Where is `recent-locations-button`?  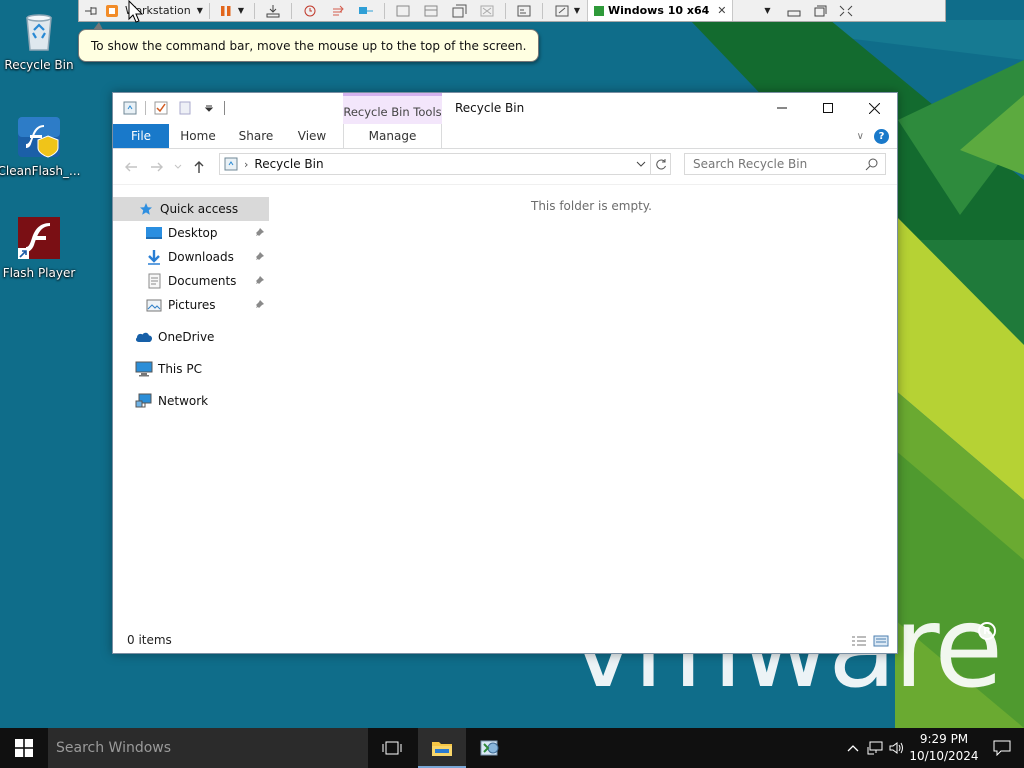
recent-locations-button is located at coordinates (178, 167).